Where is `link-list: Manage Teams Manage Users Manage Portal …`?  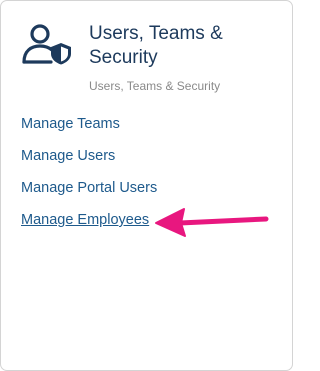
link-list: Manage Teams Manage Users Manage Portal … is located at coordinates (89, 178).